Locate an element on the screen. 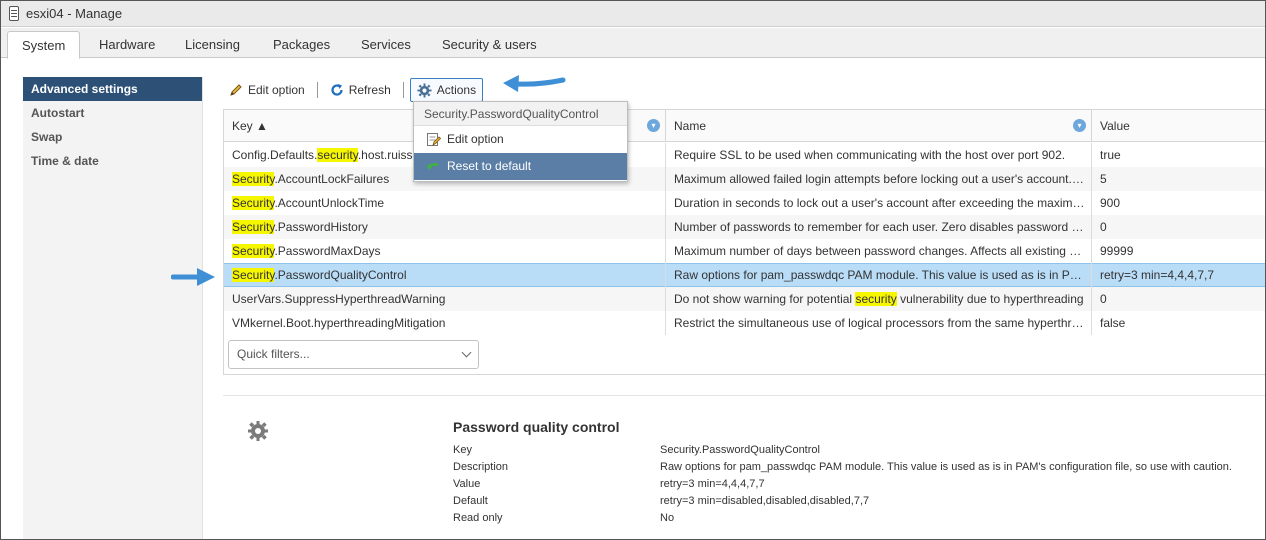 Image resolution: width=1266 pixels, height=540 pixels. value-cell: false is located at coordinates (1113, 323).